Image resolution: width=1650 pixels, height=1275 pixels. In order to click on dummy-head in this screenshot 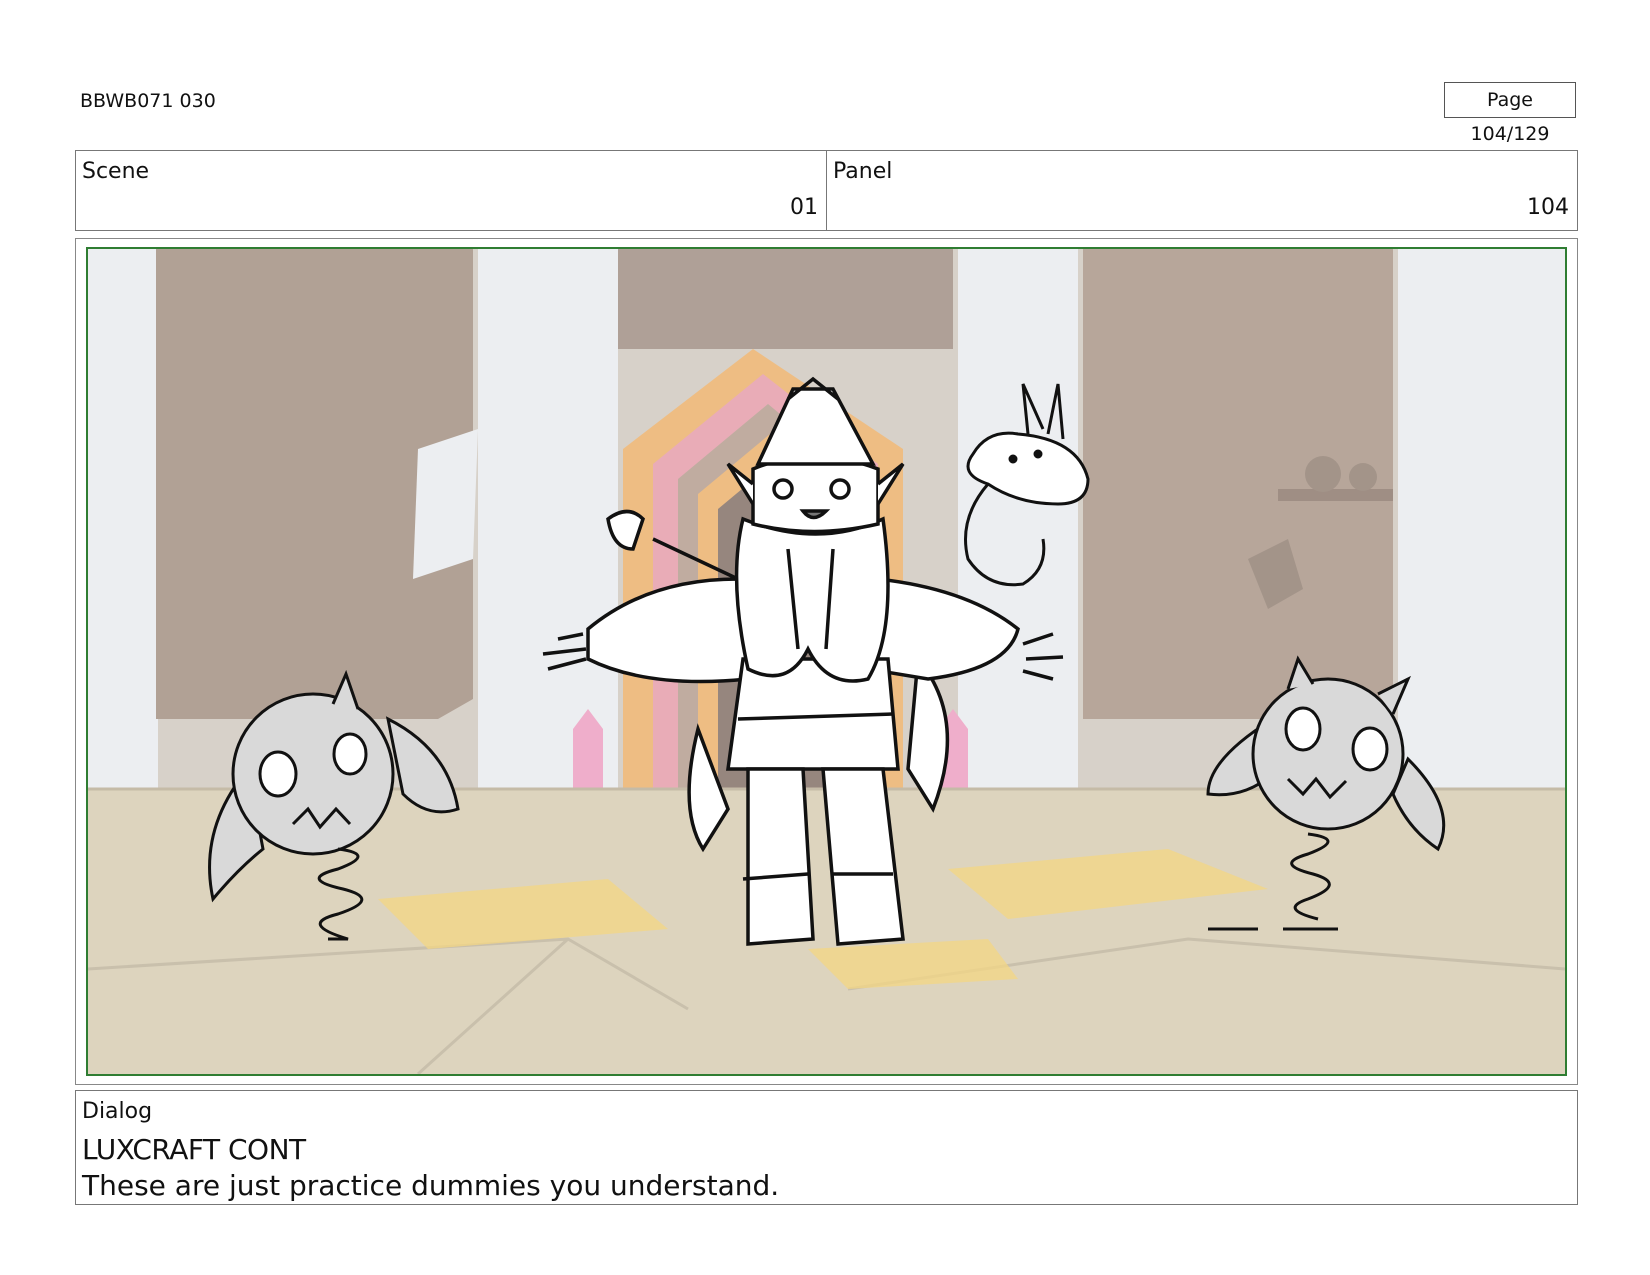, I will do `click(313, 774)`.